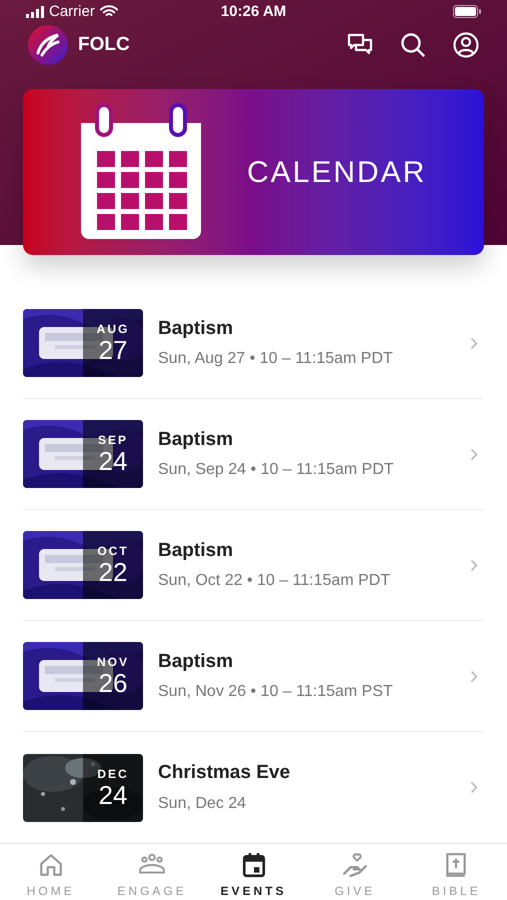 The height and width of the screenshot is (900, 507). Describe the element at coordinates (467, 11) in the screenshot. I see `battery-icon` at that location.